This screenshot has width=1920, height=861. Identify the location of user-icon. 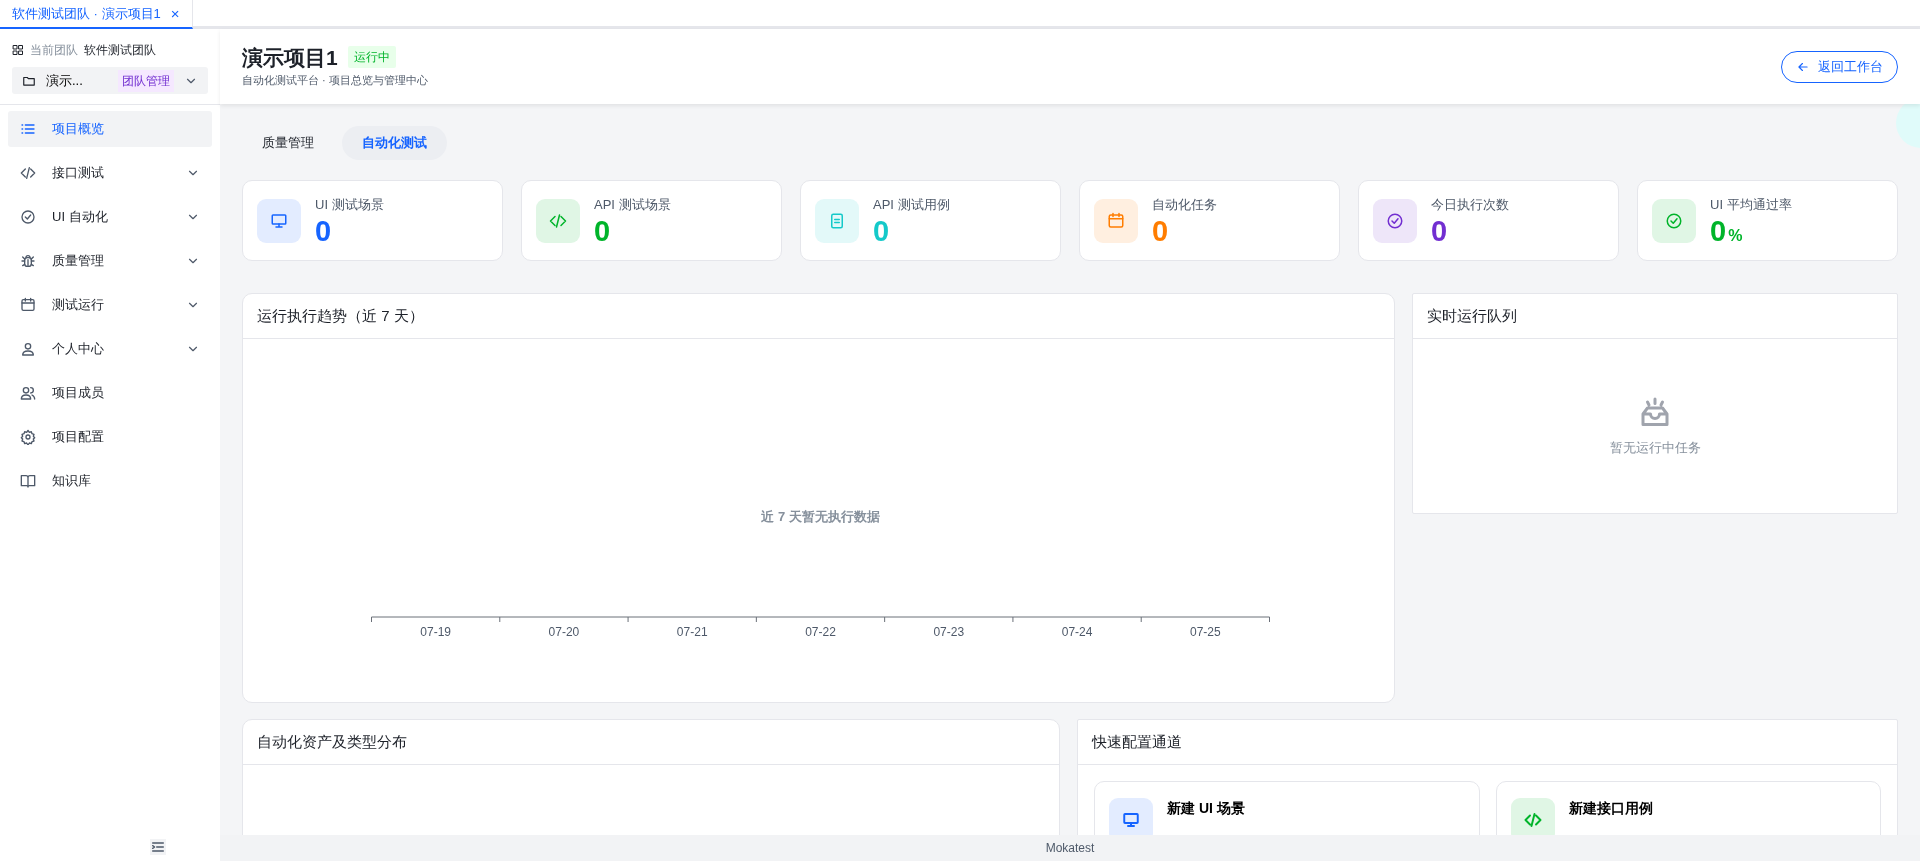
(28, 349).